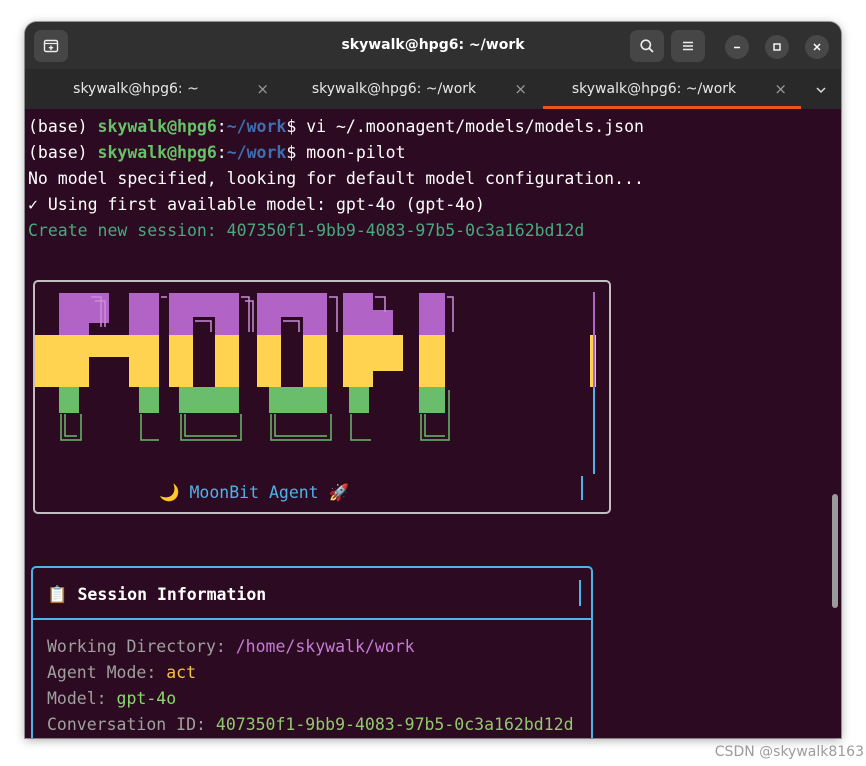 The height and width of the screenshot is (766, 866). What do you see at coordinates (475, 126) in the screenshot?
I see `command-text: vi ~/.moonagent/models/models.json` at bounding box center [475, 126].